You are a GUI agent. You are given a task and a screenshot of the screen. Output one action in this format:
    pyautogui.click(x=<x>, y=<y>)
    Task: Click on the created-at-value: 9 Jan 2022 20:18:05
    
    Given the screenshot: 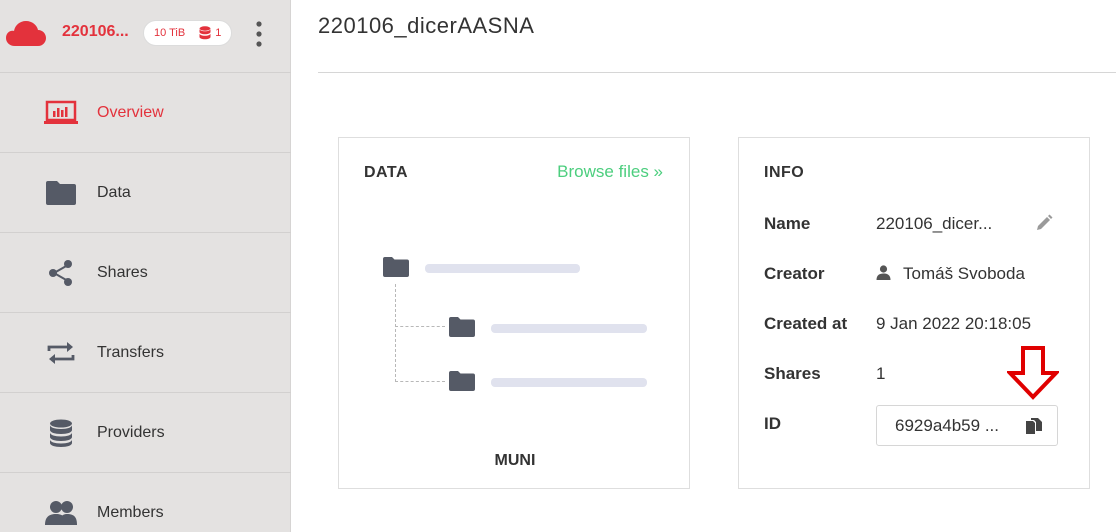 What is the action you would take?
    pyautogui.click(x=954, y=323)
    